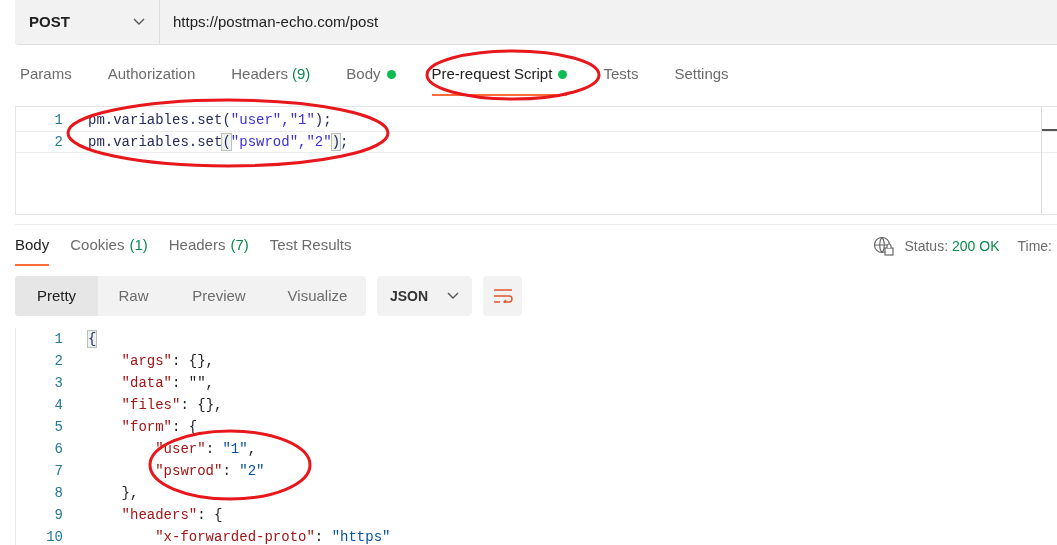  What do you see at coordinates (54, 536) in the screenshot?
I see `line-number: 10` at bounding box center [54, 536].